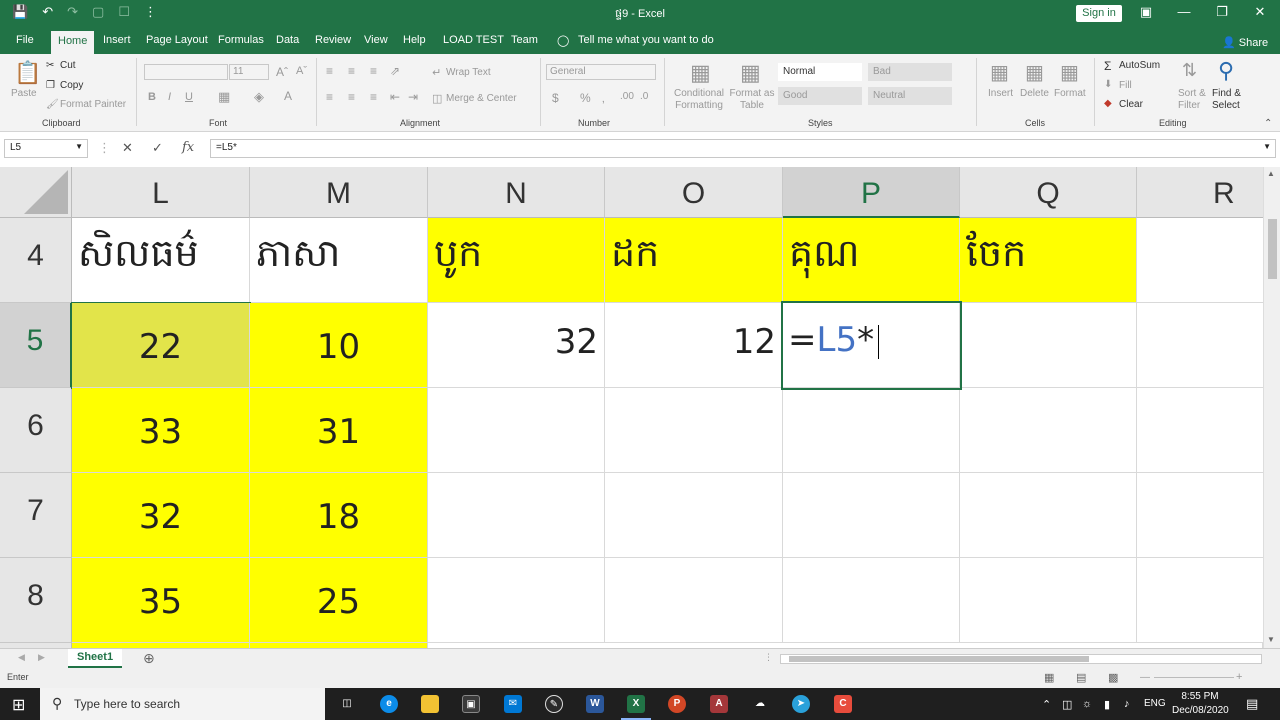  I want to click on cell-q6, so click(1048, 430).